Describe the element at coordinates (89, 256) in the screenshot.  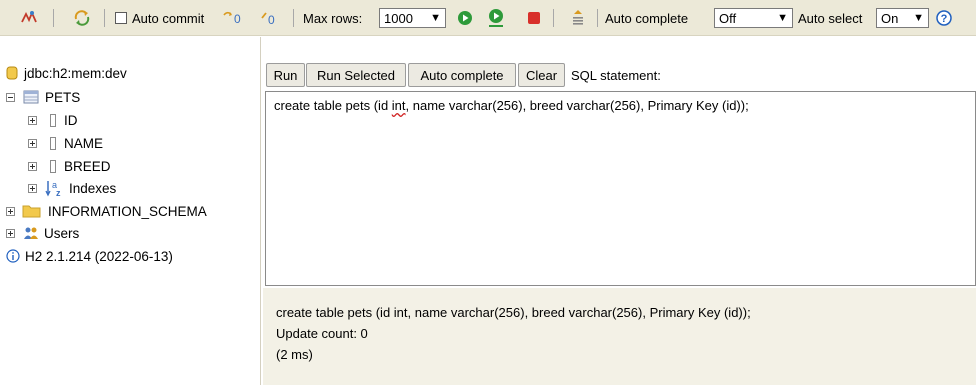
I see `tree-version: H2 2.1.214 (2022-06-13)` at that location.